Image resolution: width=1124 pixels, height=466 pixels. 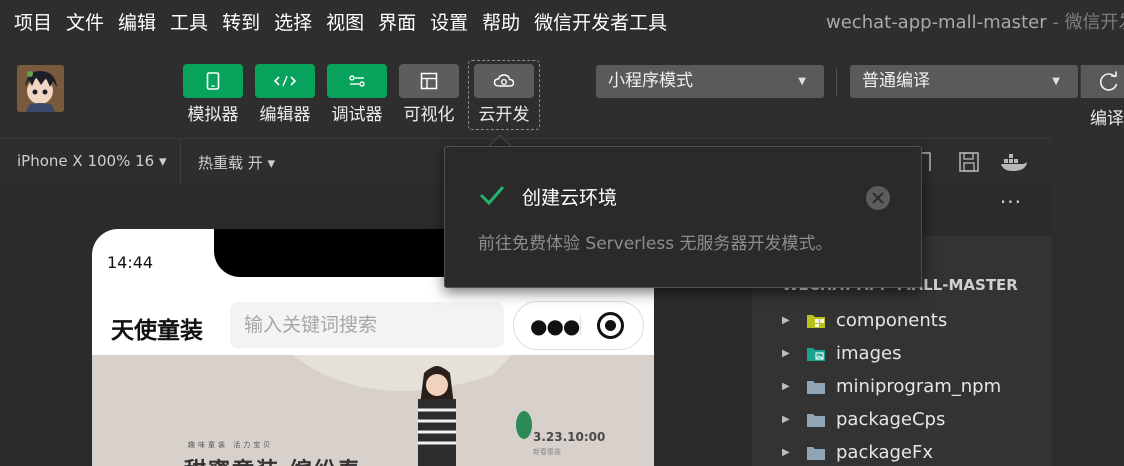 I want to click on layout-icon, so click(x=429, y=81).